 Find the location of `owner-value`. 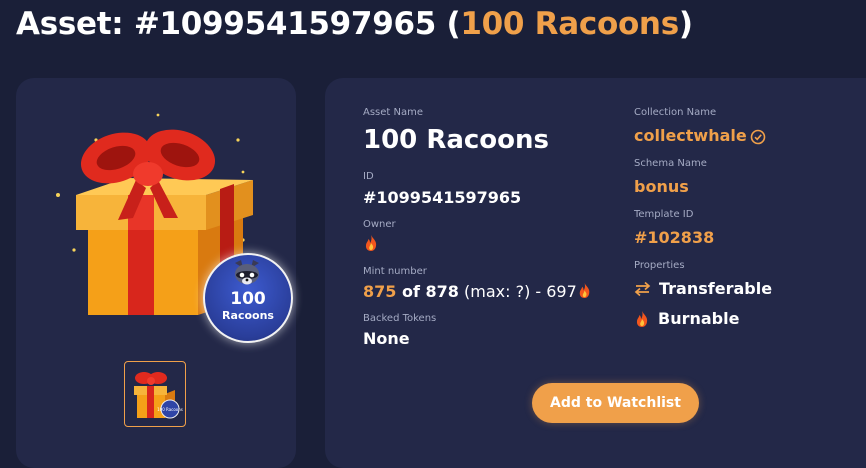

owner-value is located at coordinates (371, 245).